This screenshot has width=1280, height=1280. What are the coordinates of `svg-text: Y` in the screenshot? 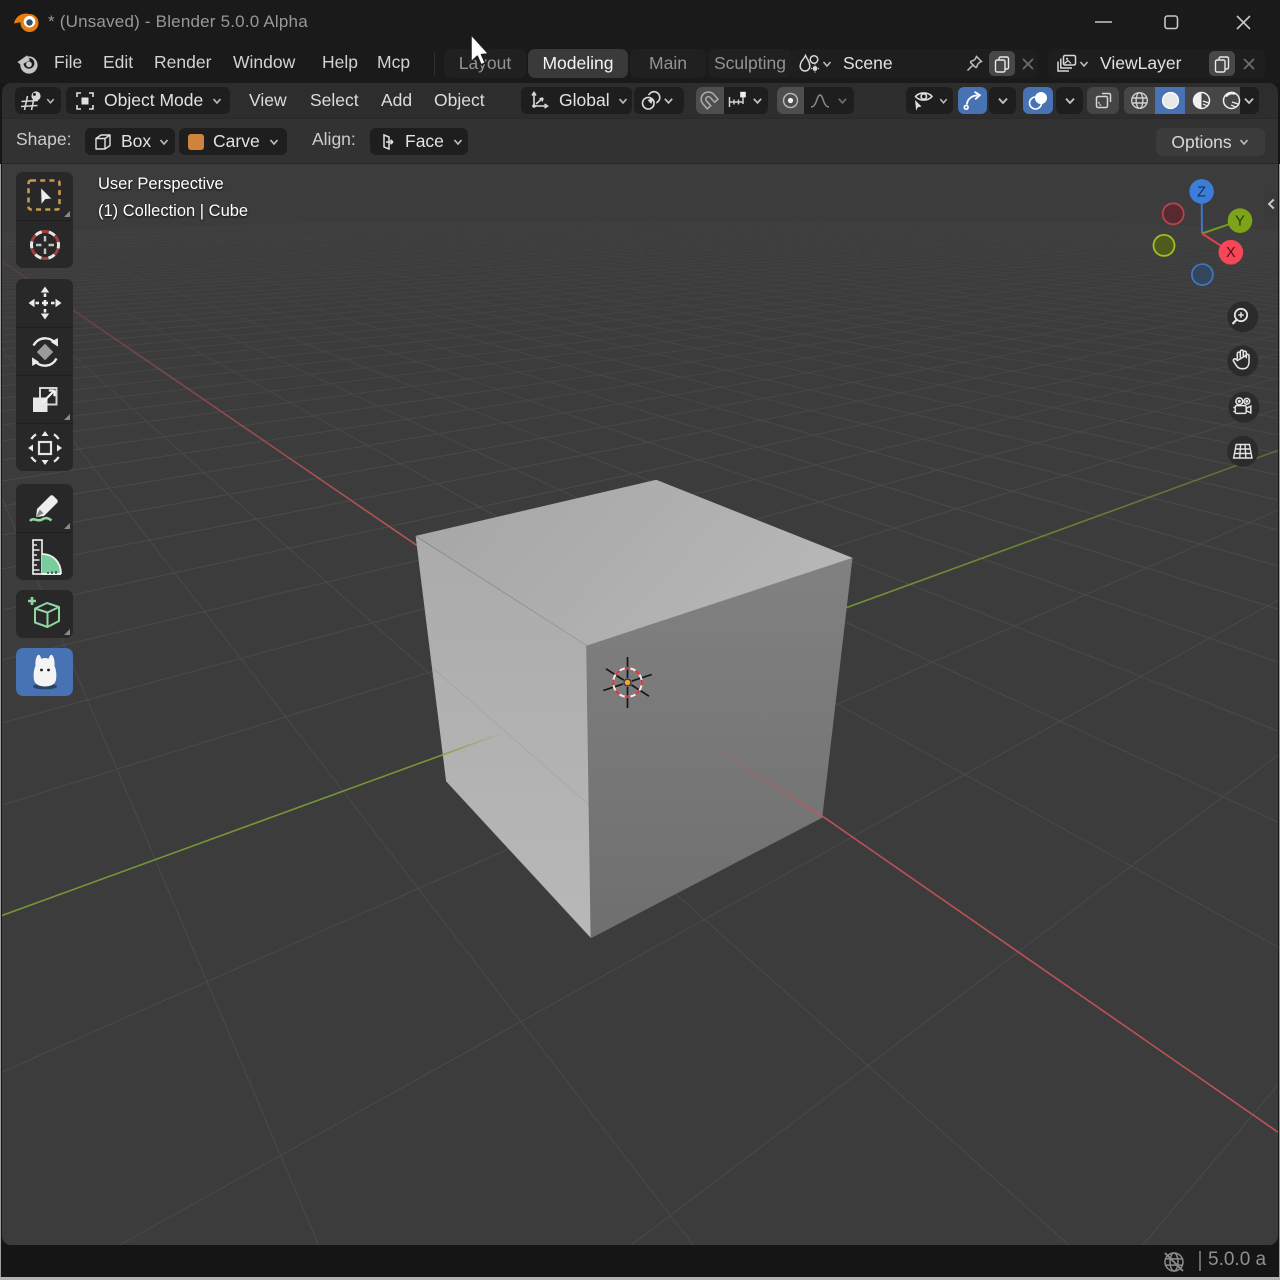 It's located at (1240, 222).